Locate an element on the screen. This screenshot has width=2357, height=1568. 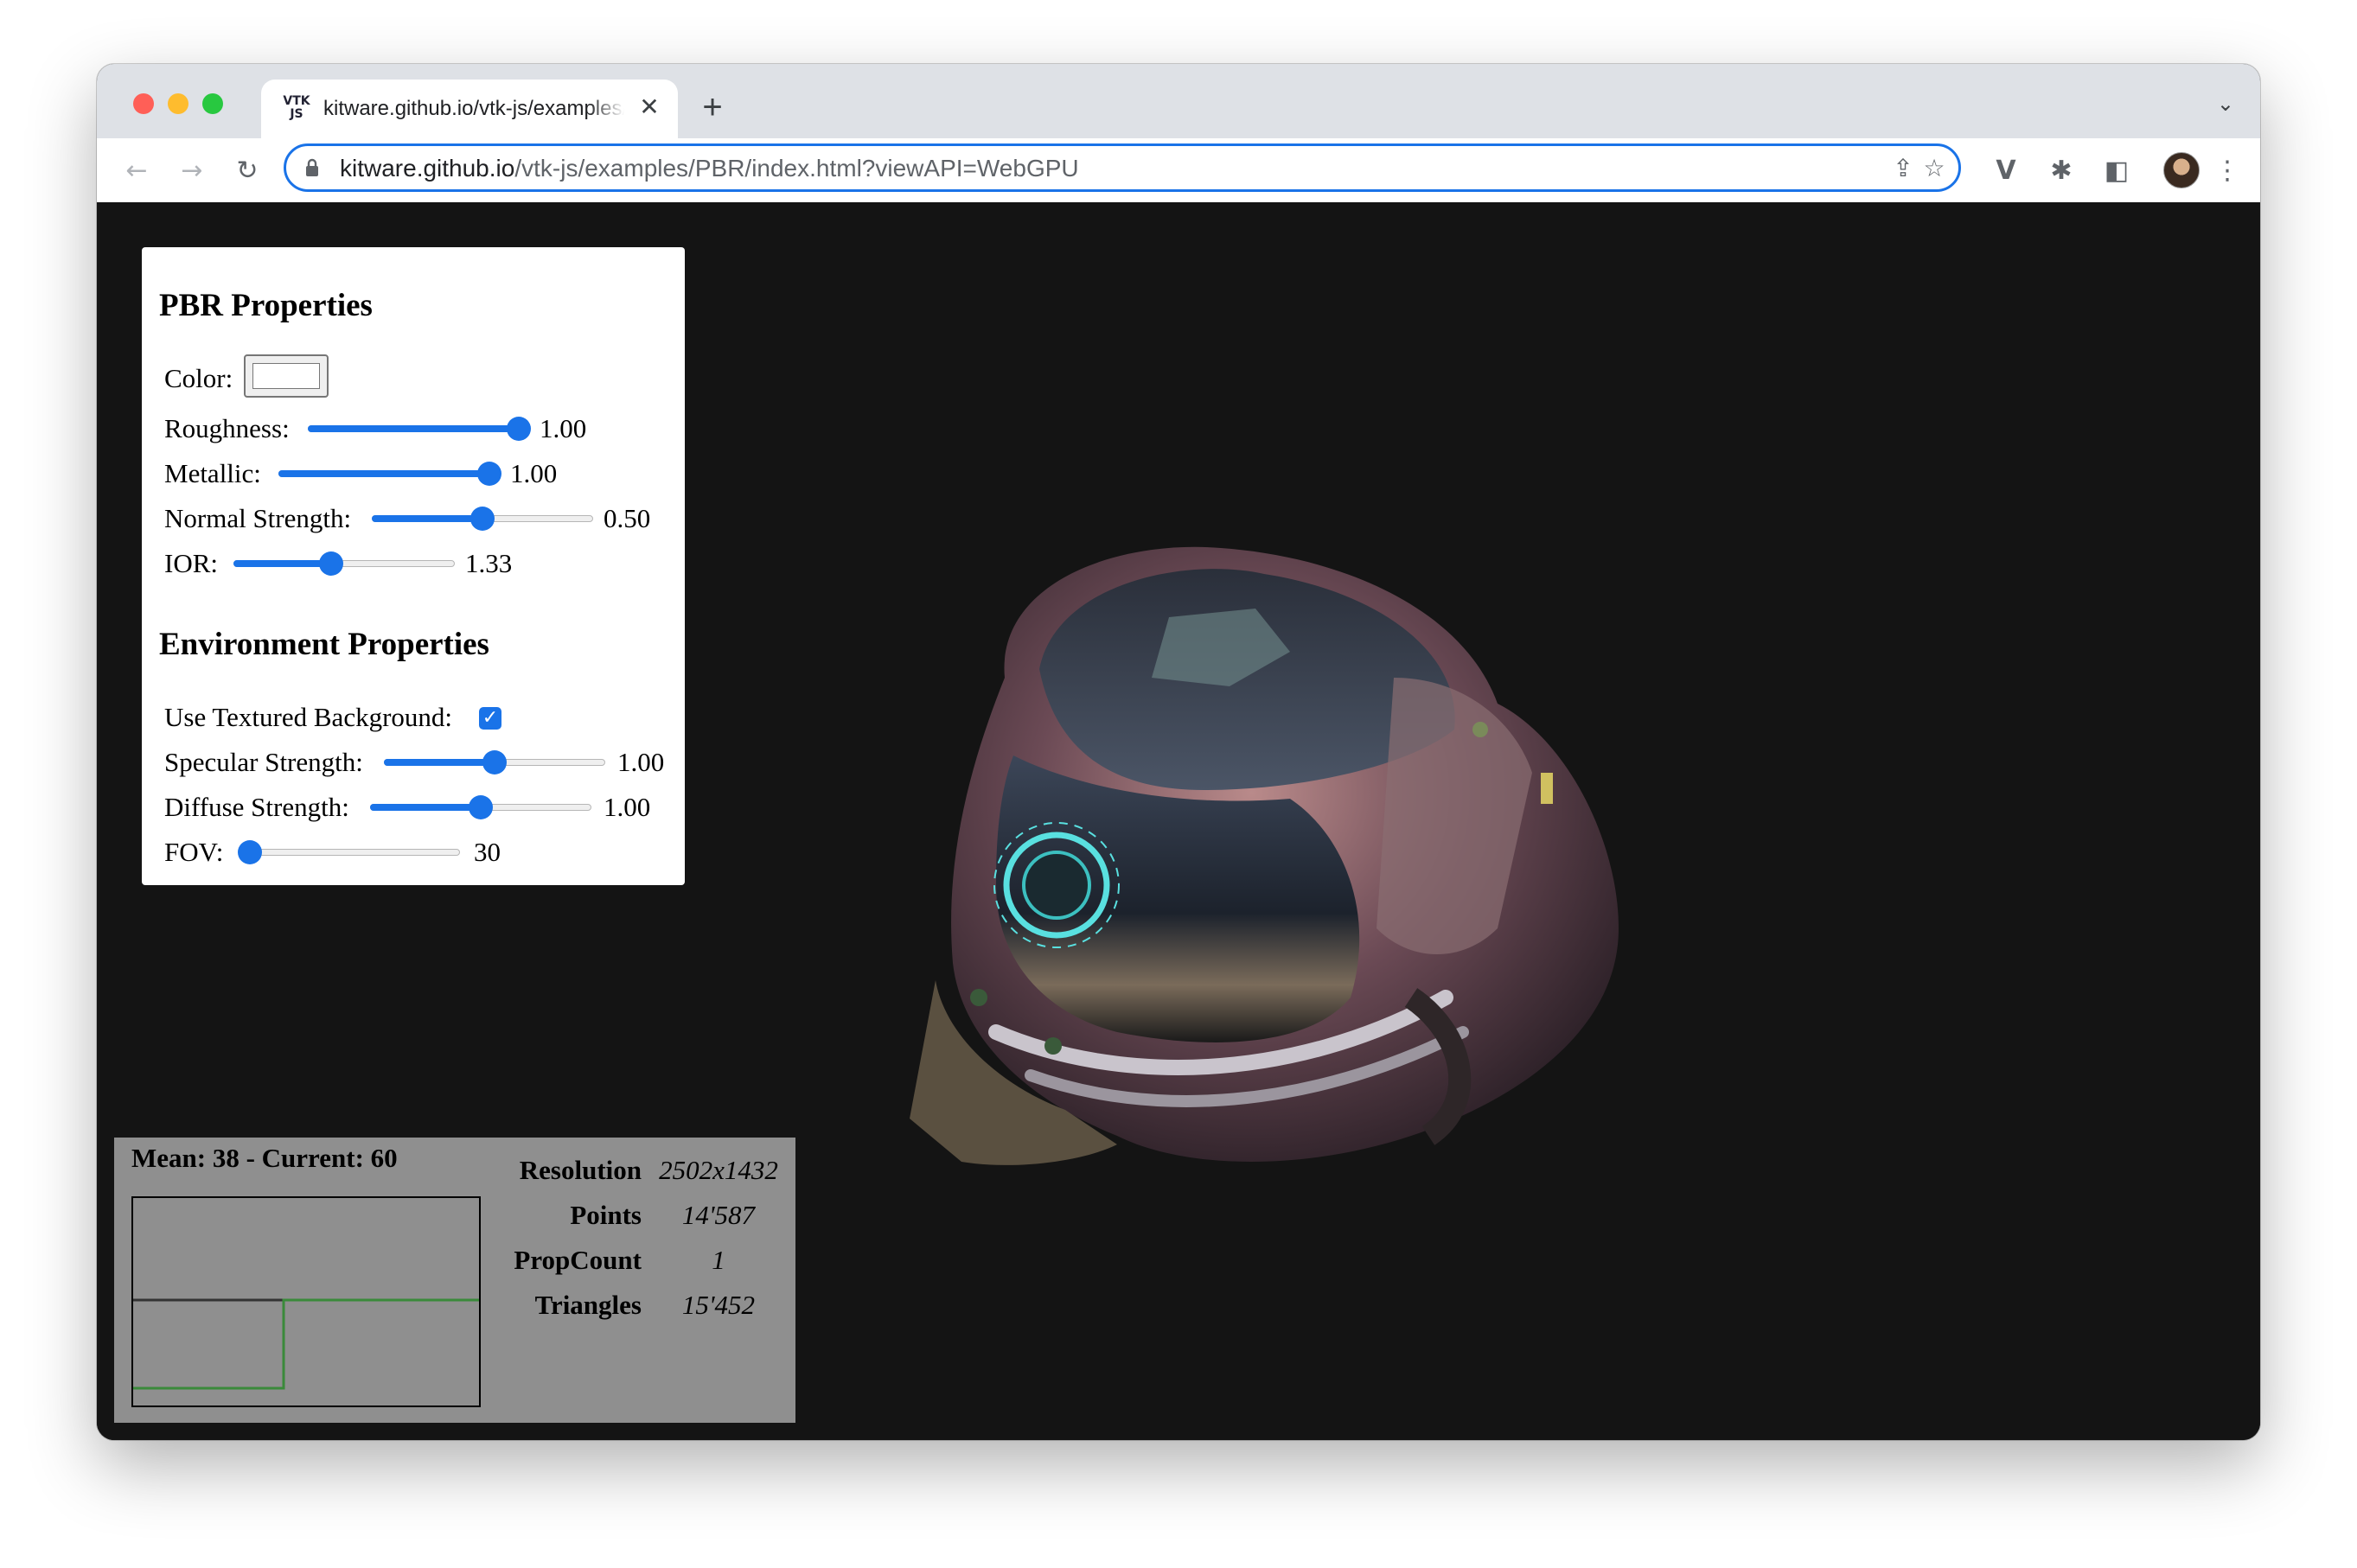
normal-strength-slider is located at coordinates (482, 519).